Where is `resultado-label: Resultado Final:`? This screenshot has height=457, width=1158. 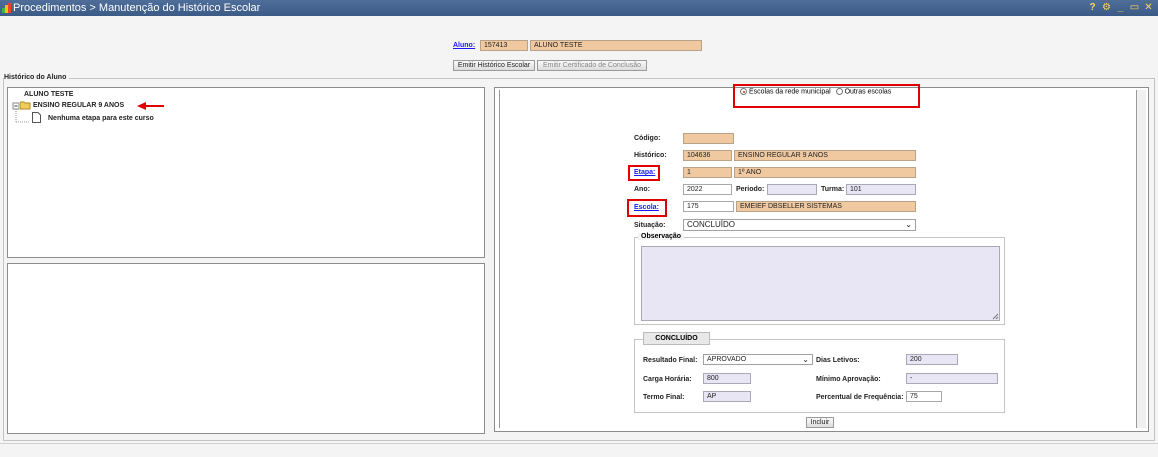 resultado-label: Resultado Final: is located at coordinates (670, 360).